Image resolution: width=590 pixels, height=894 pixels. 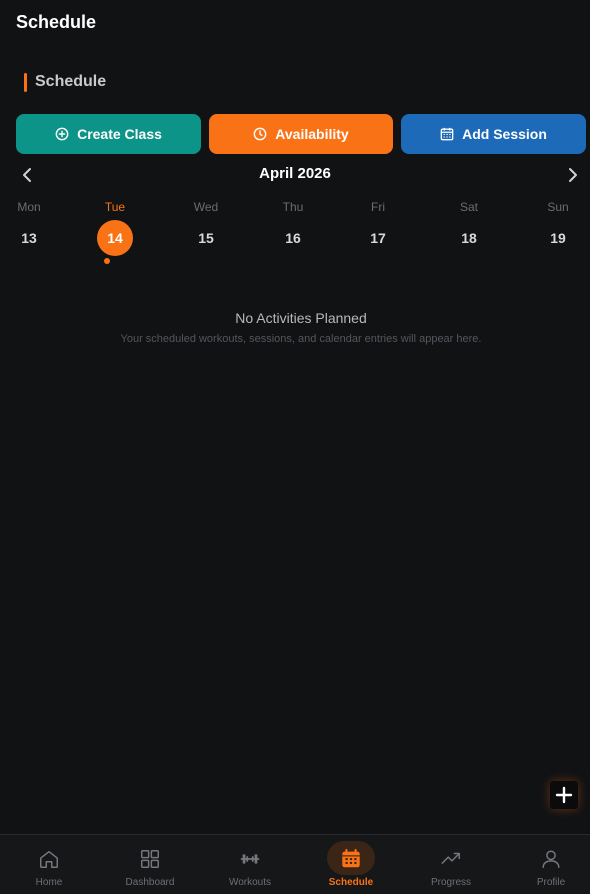 I want to click on day-number: 15, so click(x=206, y=238).